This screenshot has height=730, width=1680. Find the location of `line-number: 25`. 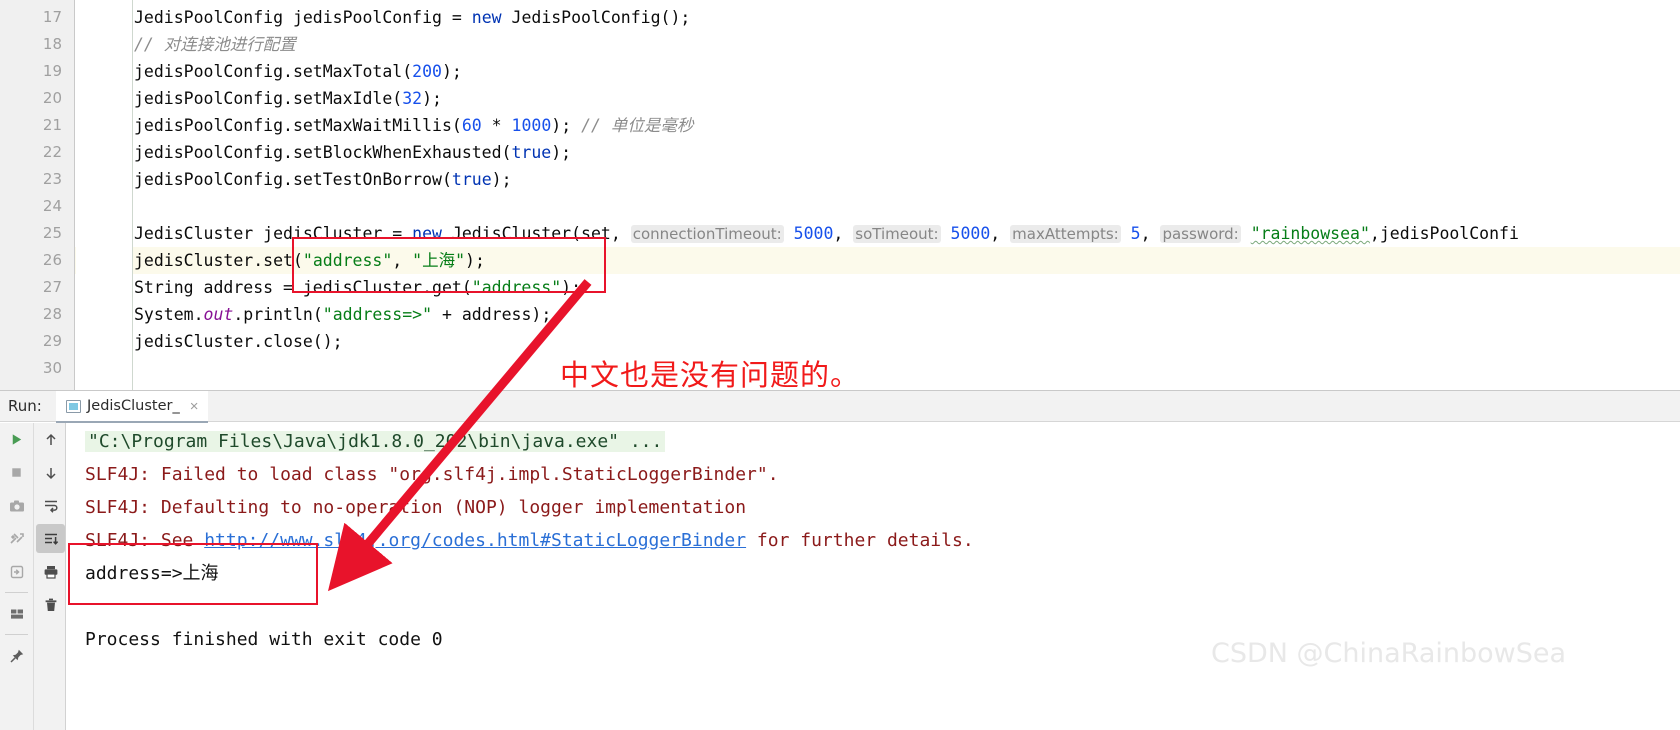

line-number: 25 is located at coordinates (52, 233).